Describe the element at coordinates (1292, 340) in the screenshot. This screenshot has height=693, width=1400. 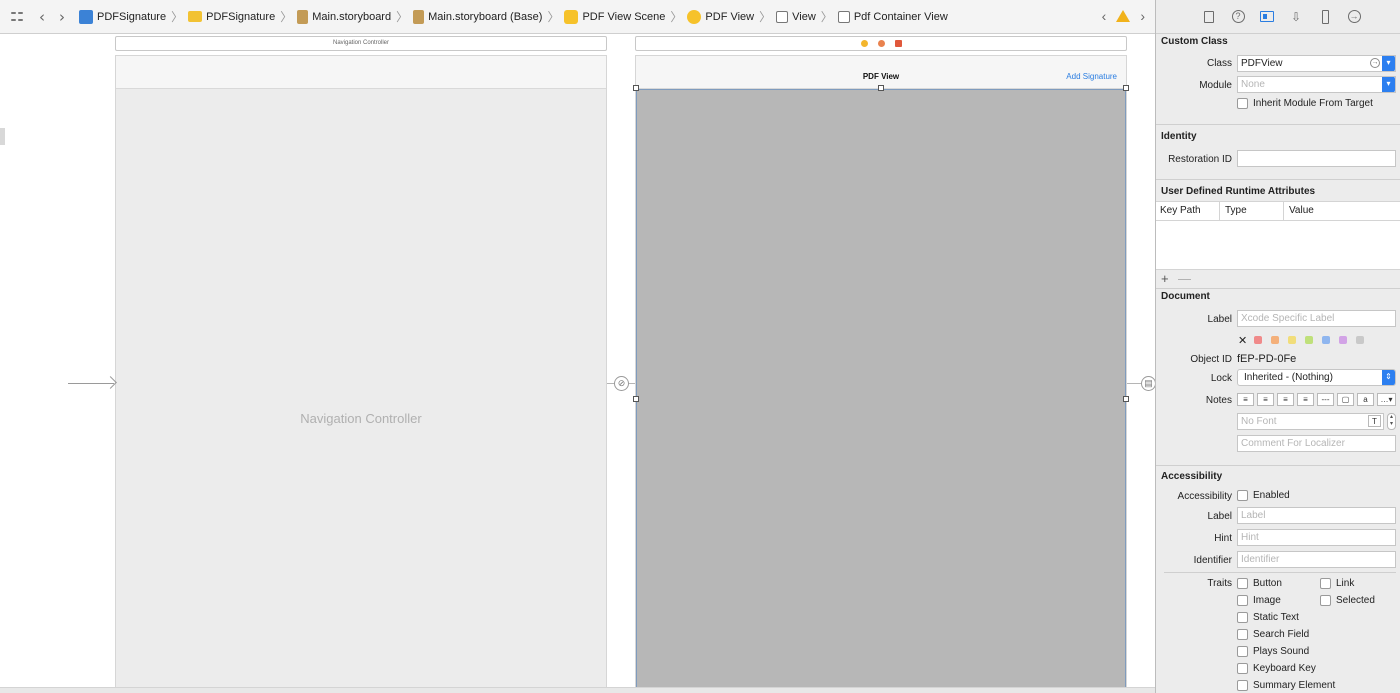
I see `label-color-swatch-yellow` at that location.